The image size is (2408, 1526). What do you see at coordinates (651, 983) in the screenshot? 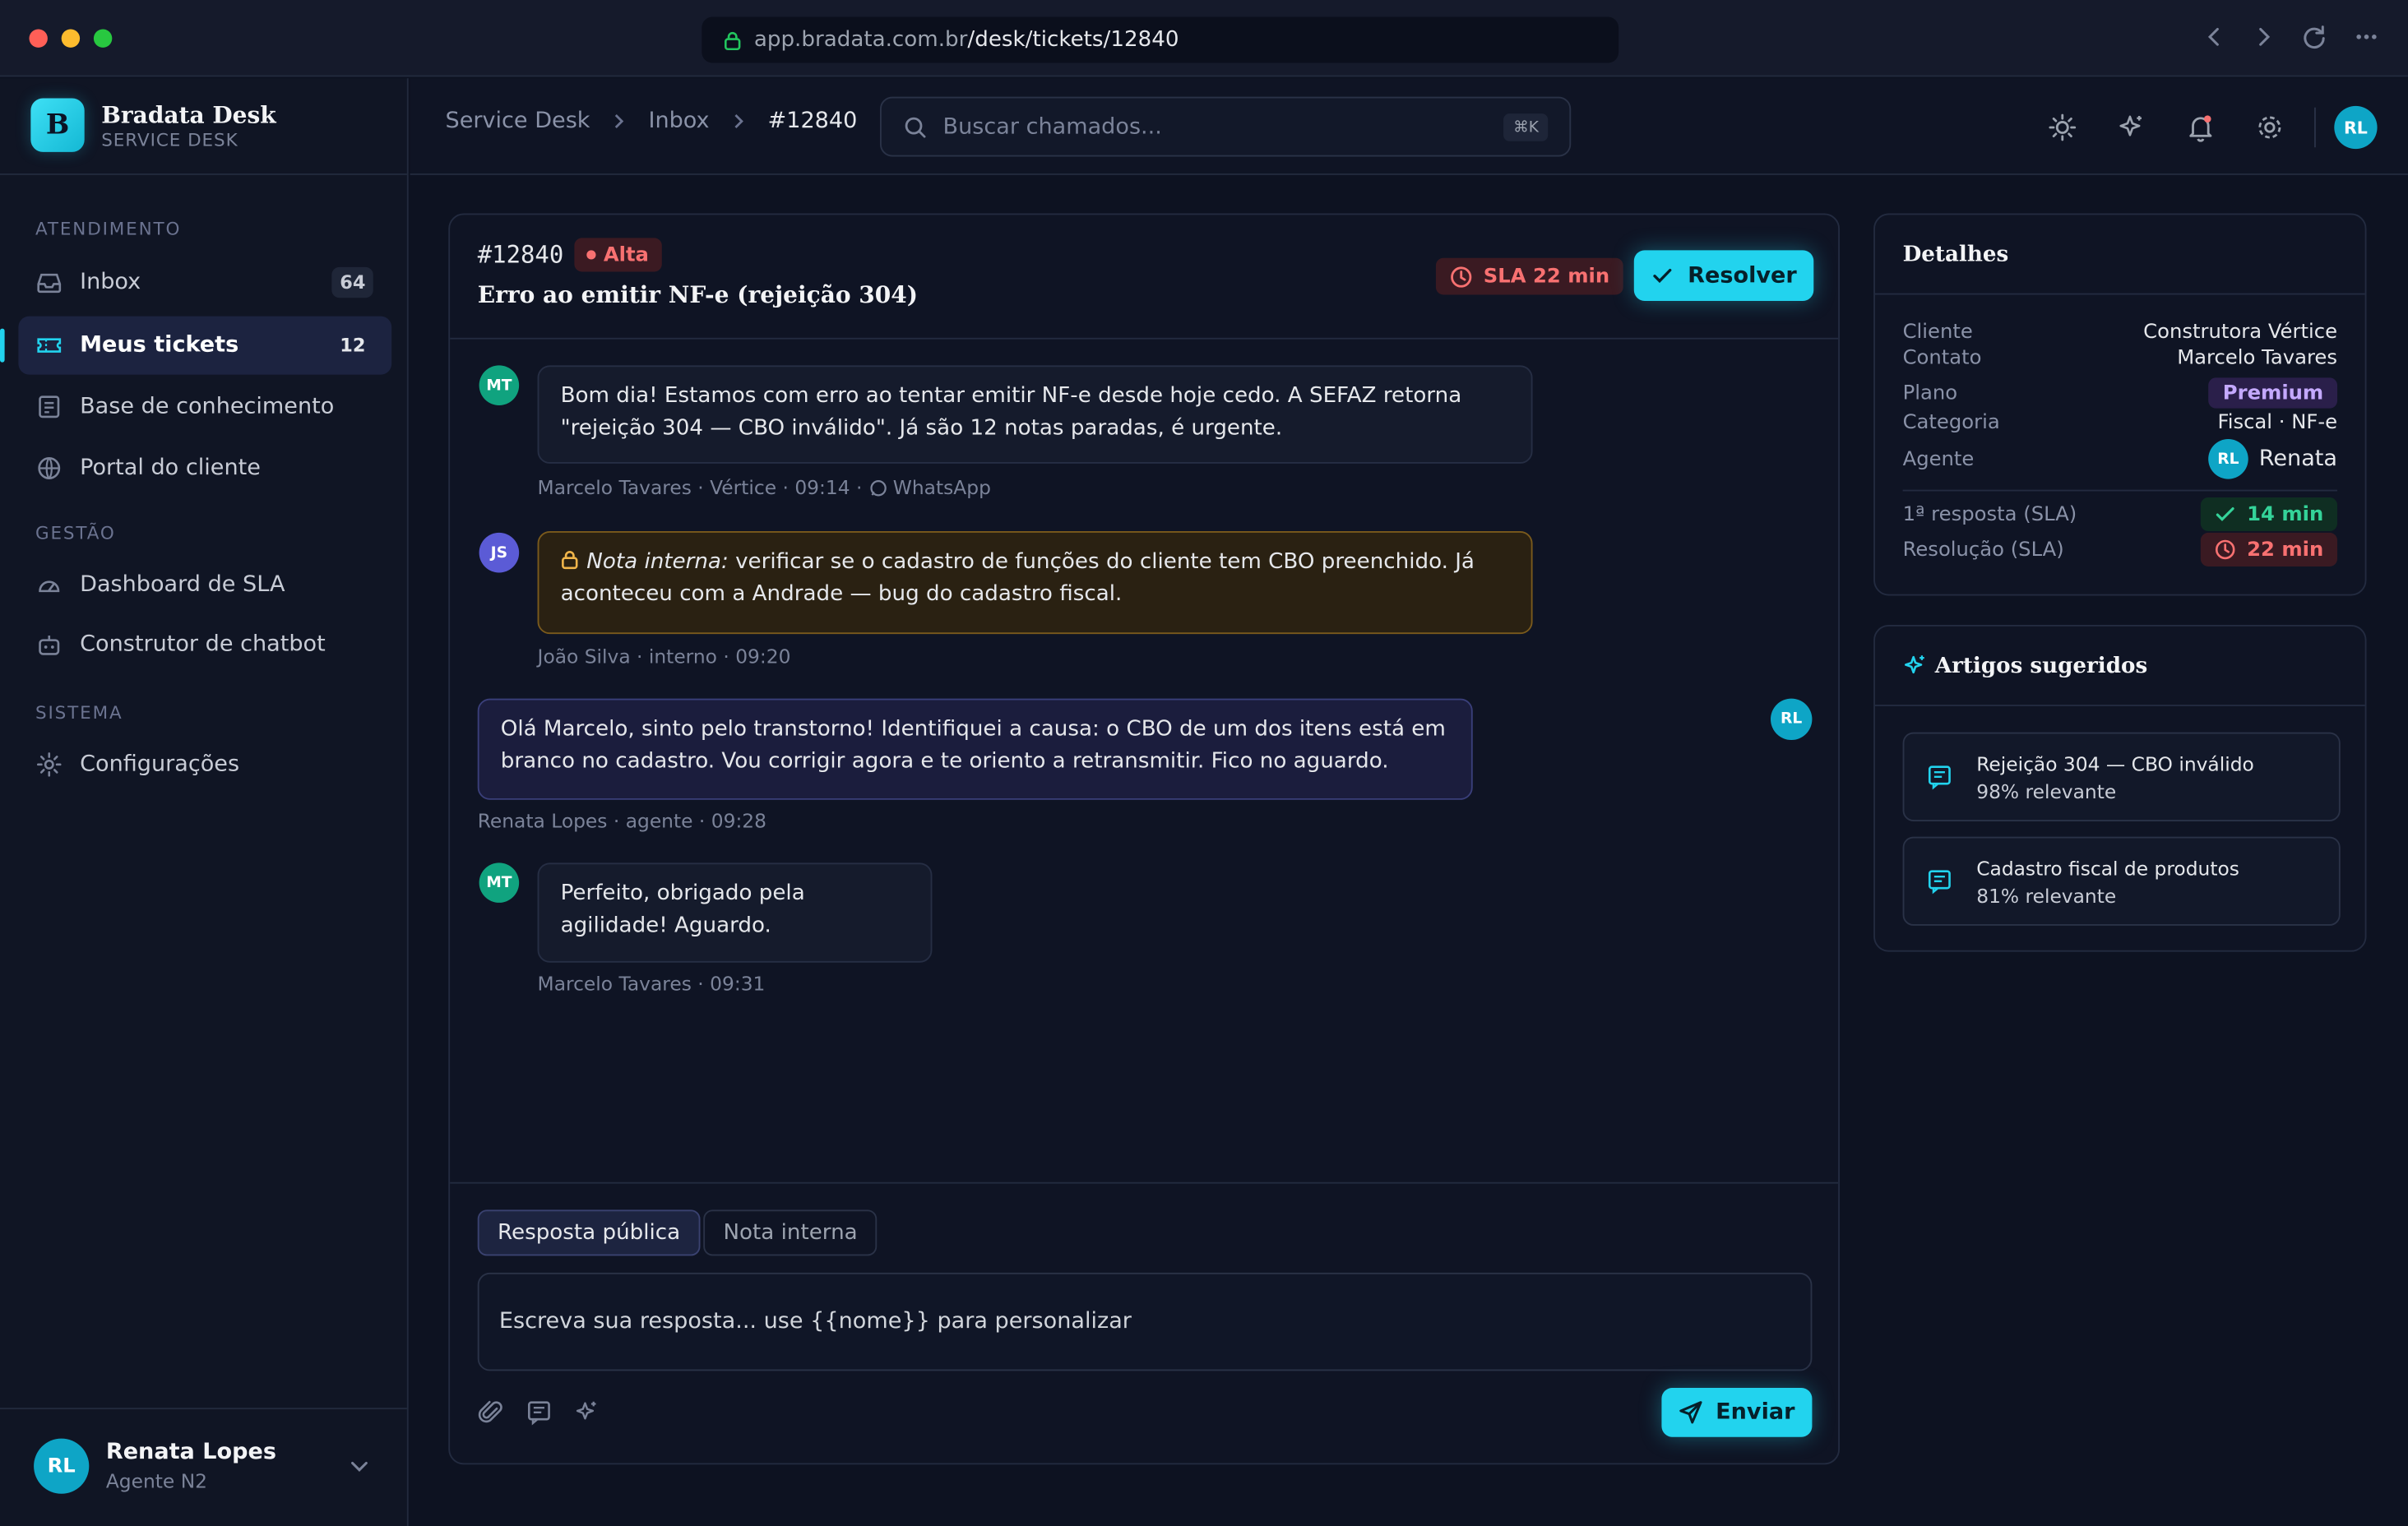
I see `message-meta: Marcelo Tavares · 09:31` at bounding box center [651, 983].